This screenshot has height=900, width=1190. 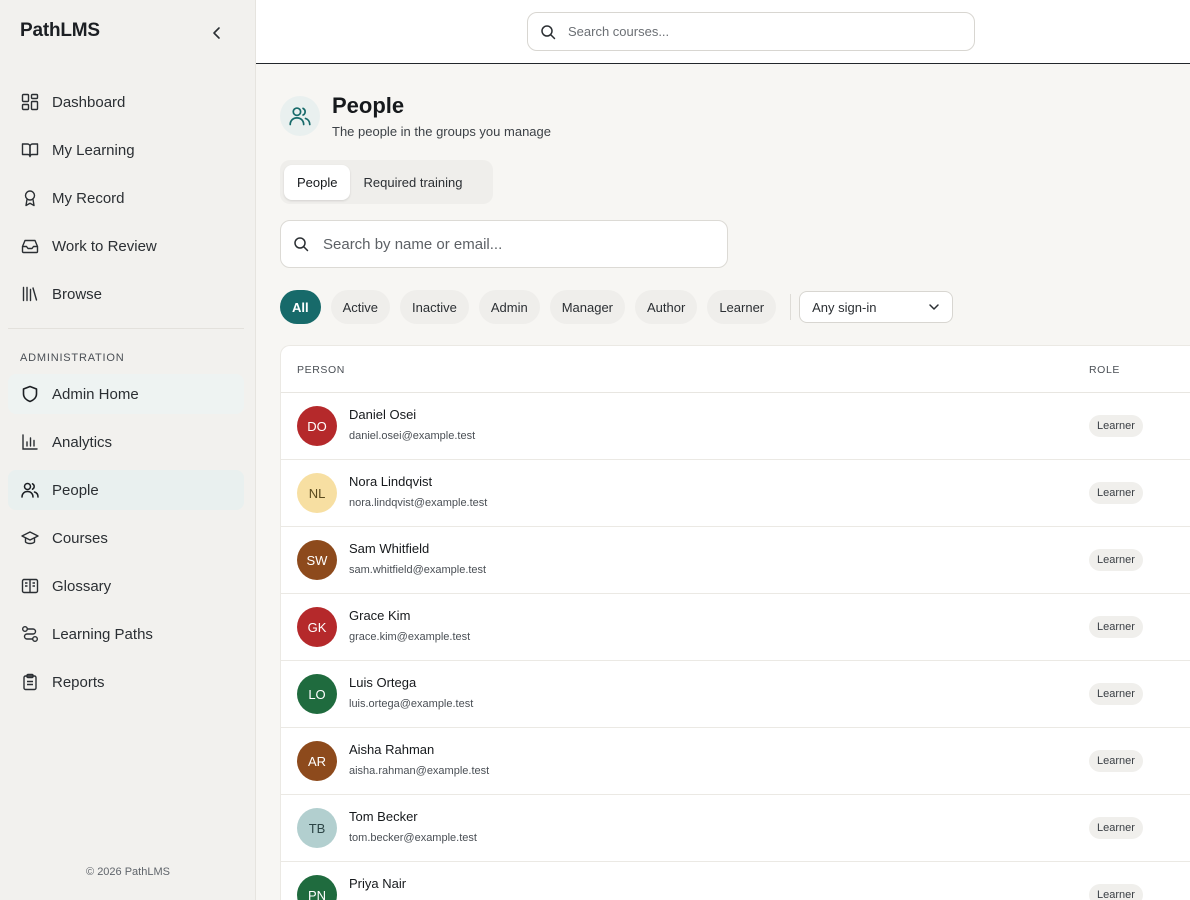 What do you see at coordinates (391, 749) in the screenshot?
I see `person-name: Aisha Rahman` at bounding box center [391, 749].